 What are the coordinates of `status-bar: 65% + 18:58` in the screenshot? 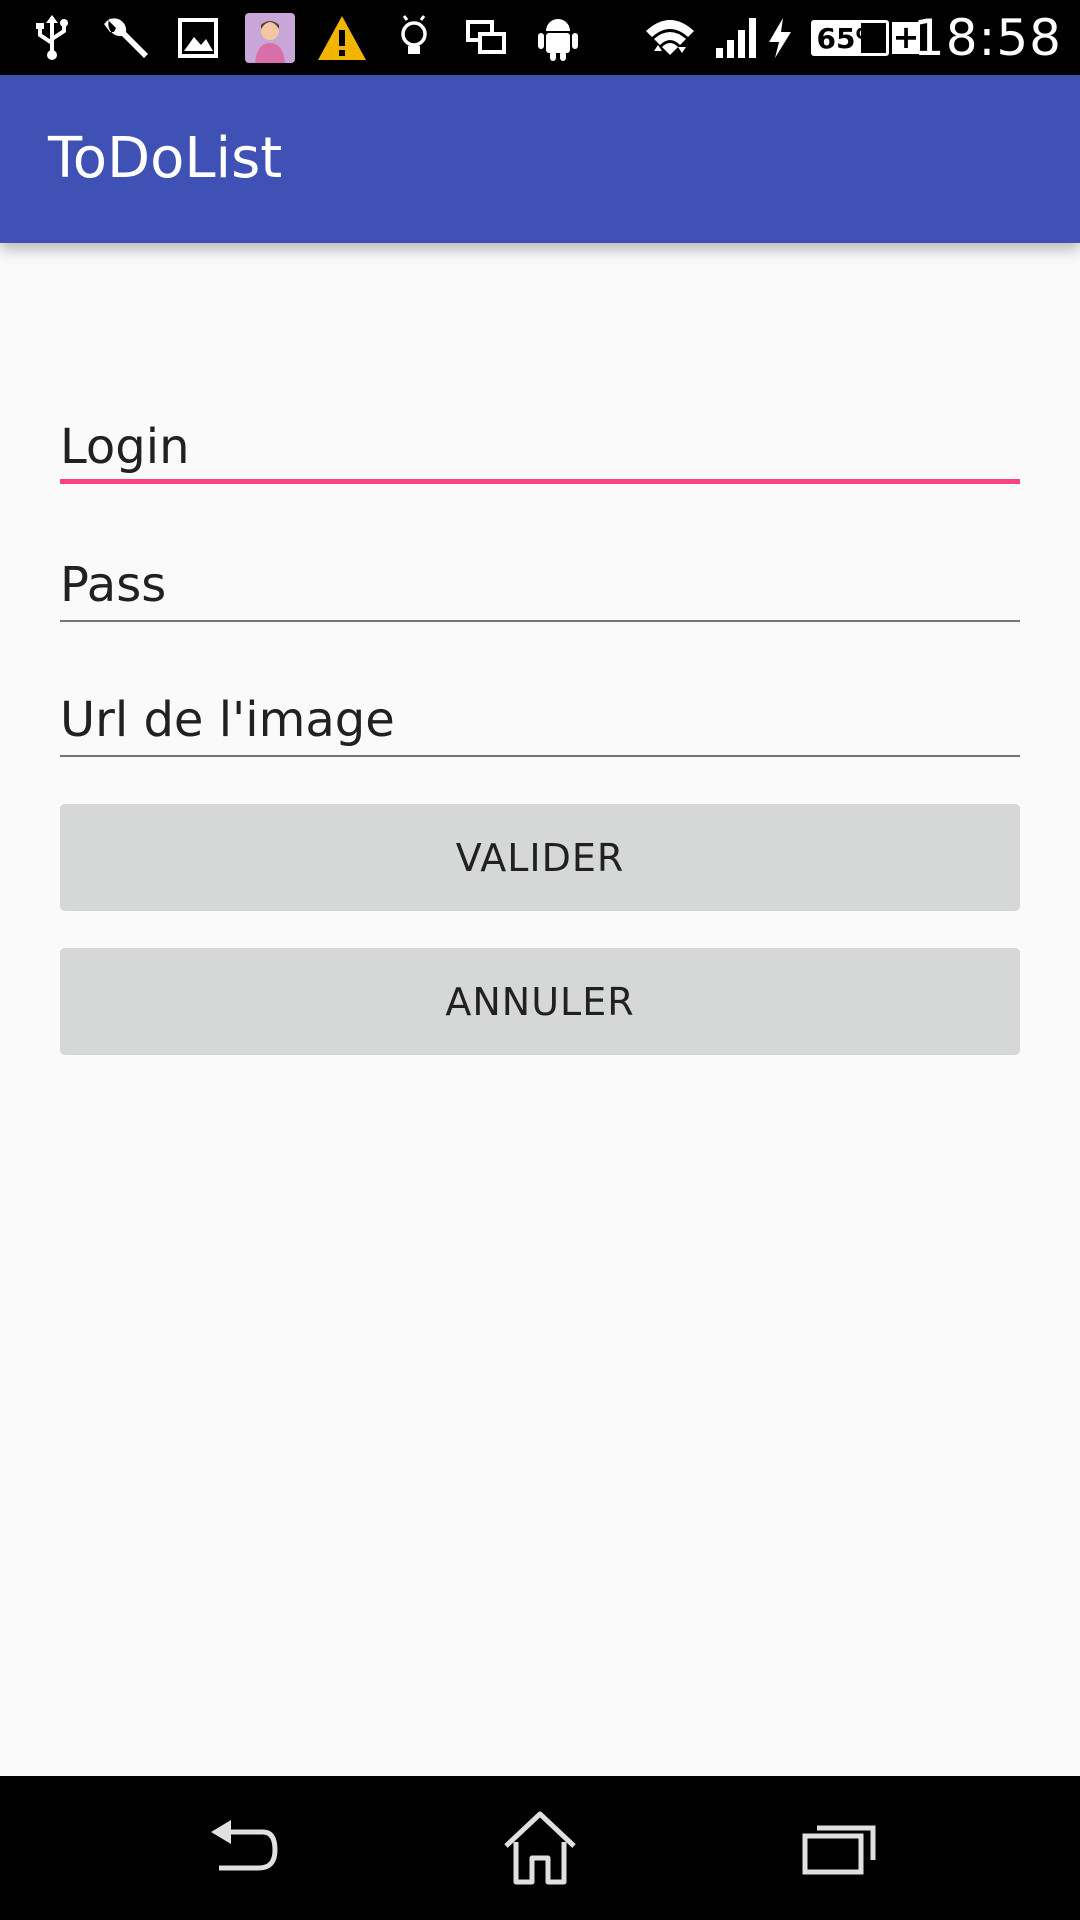 It's located at (540, 37).